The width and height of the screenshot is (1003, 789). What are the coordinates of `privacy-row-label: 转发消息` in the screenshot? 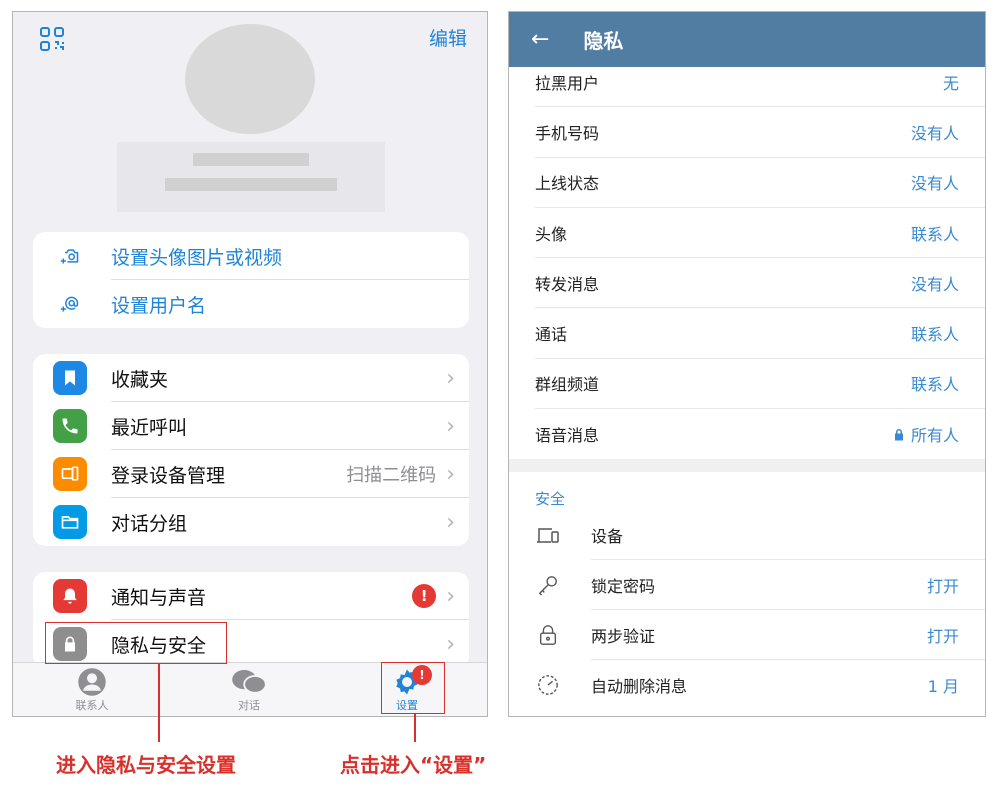 It's located at (567, 284).